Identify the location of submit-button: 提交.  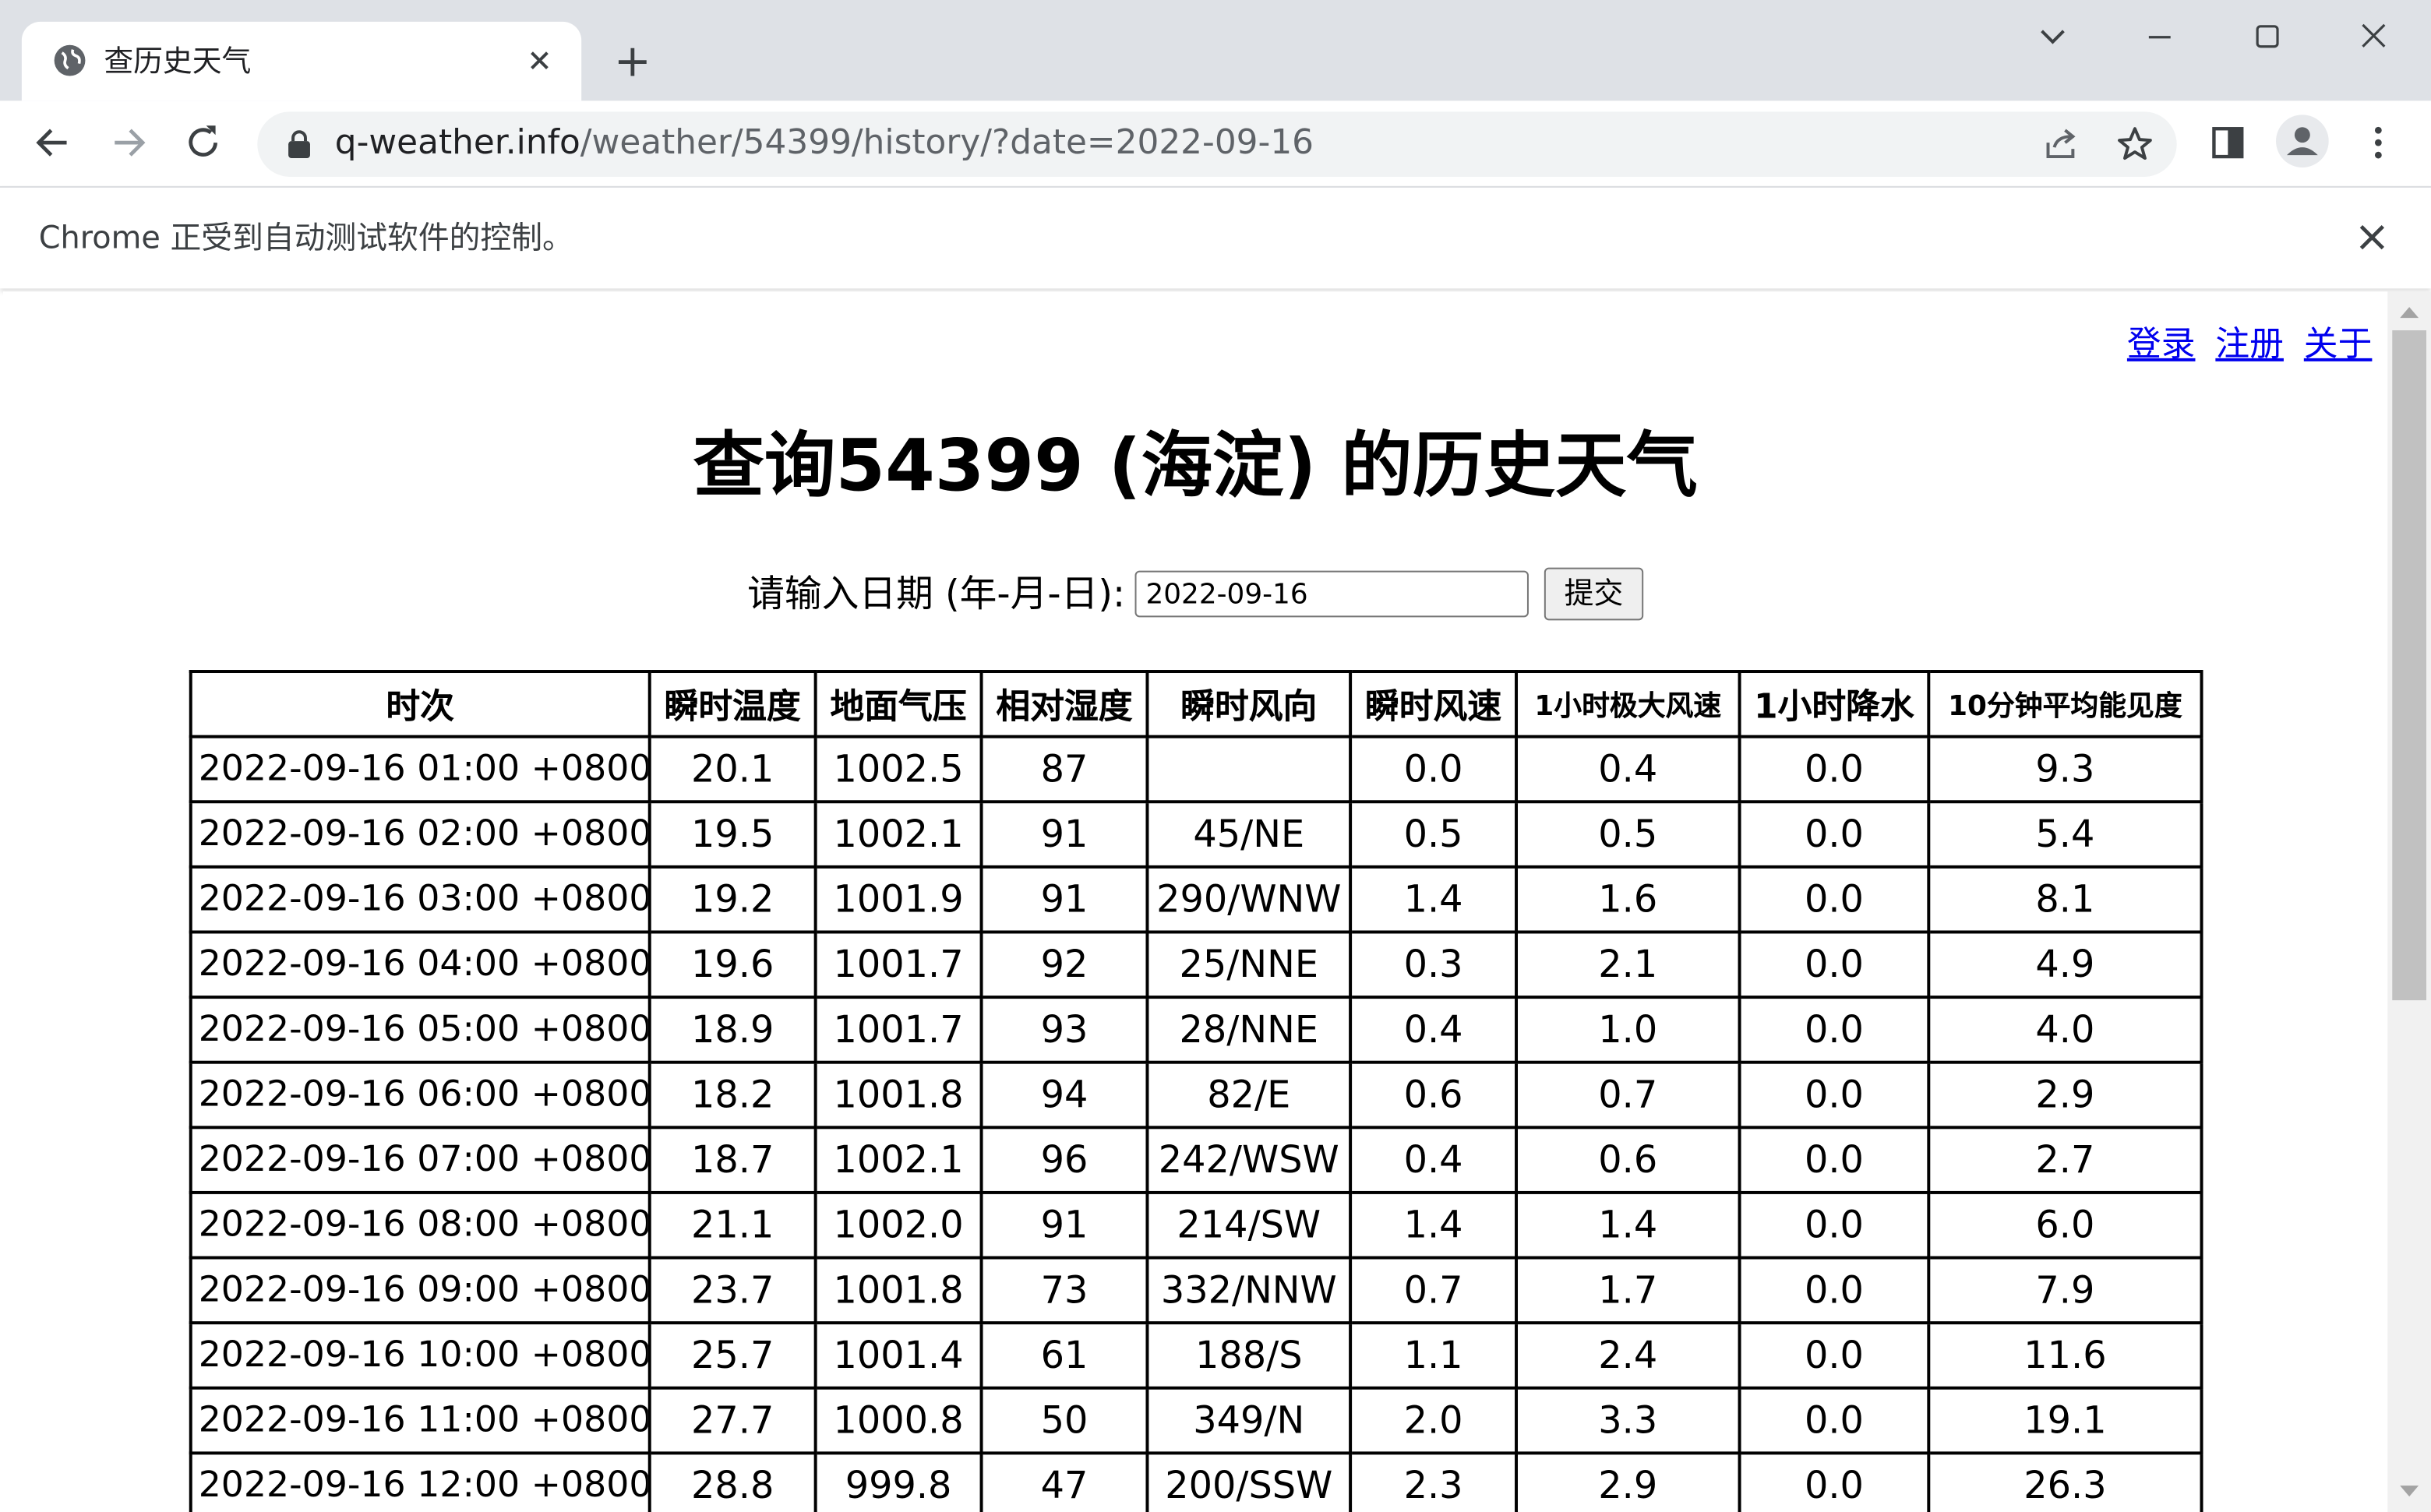
(1594, 594).